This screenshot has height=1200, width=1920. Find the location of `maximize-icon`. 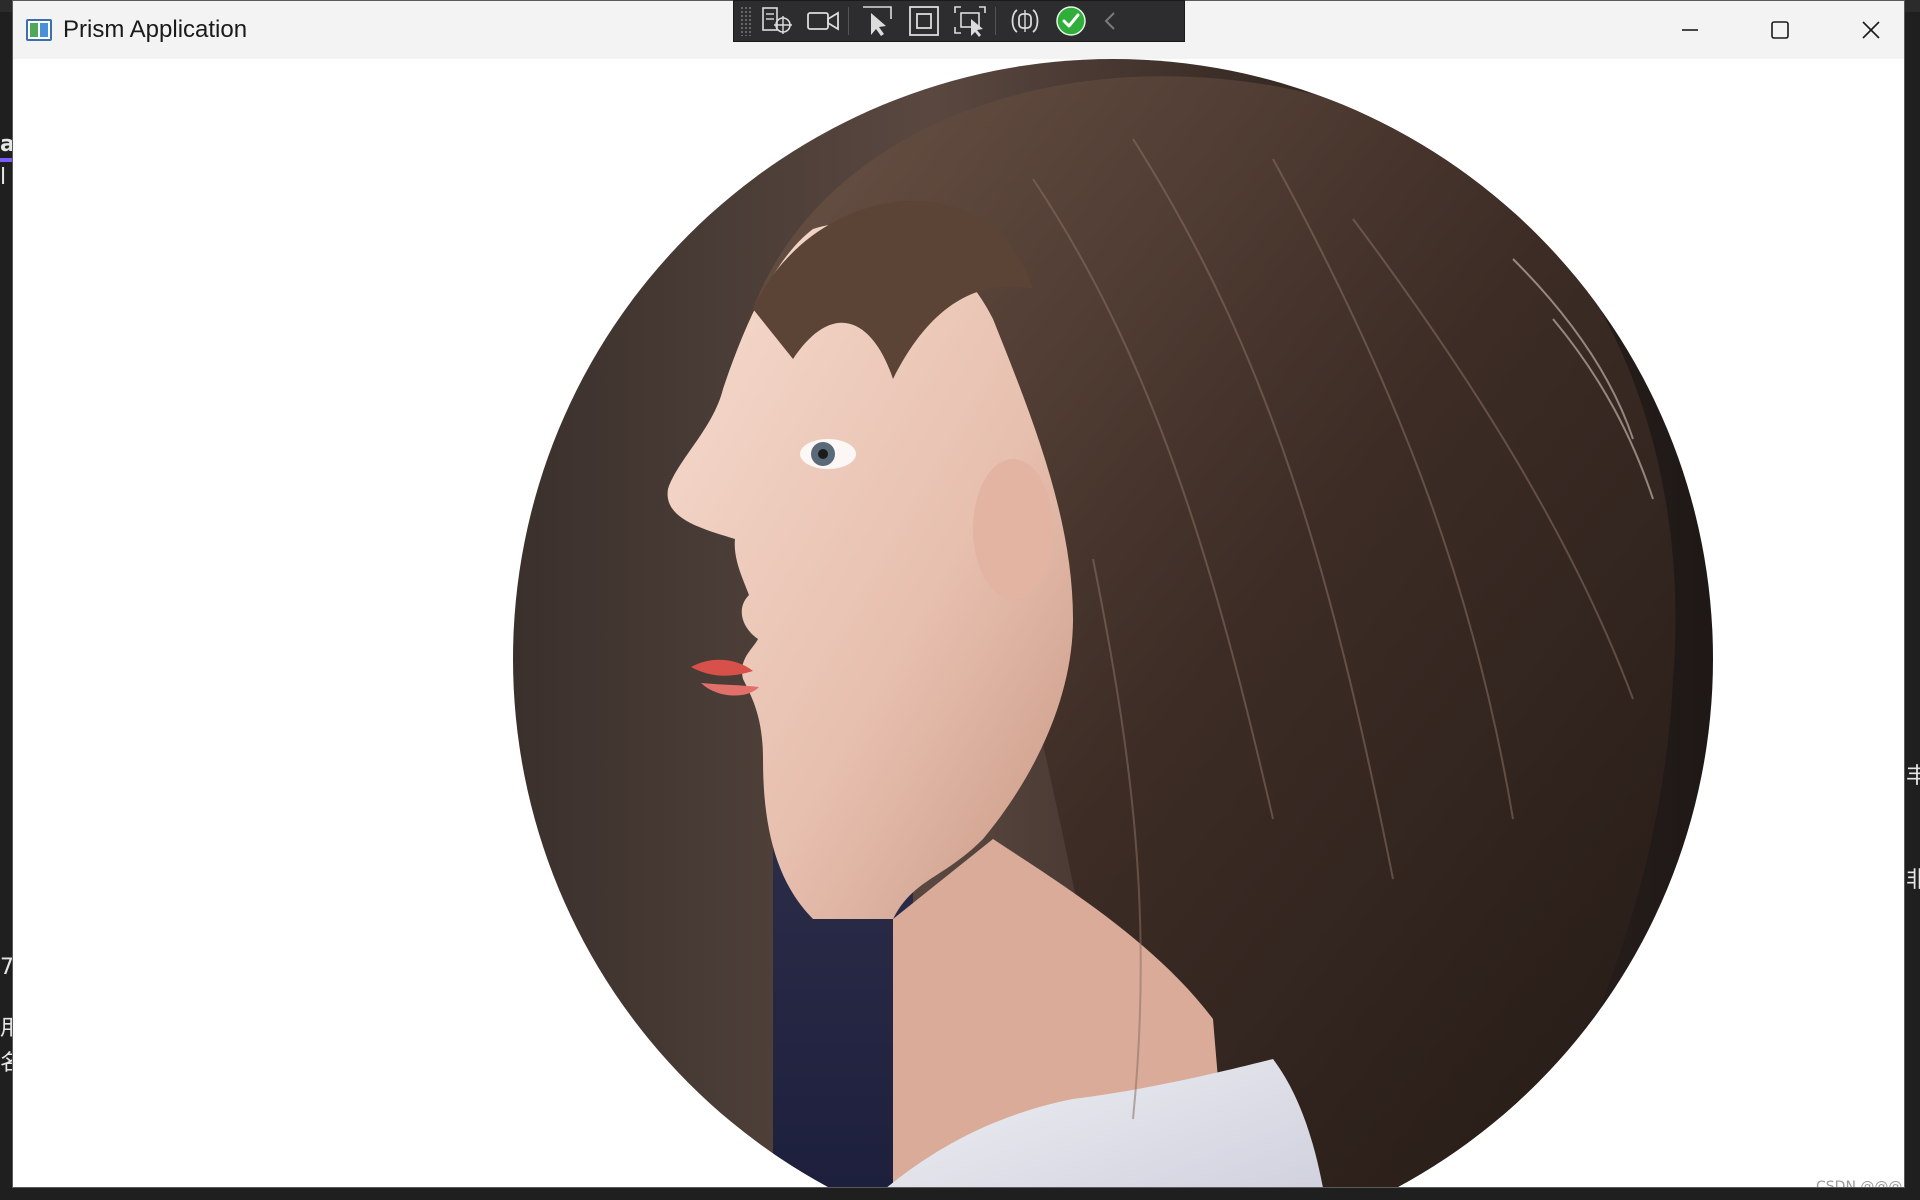

maximize-icon is located at coordinates (1780, 30).